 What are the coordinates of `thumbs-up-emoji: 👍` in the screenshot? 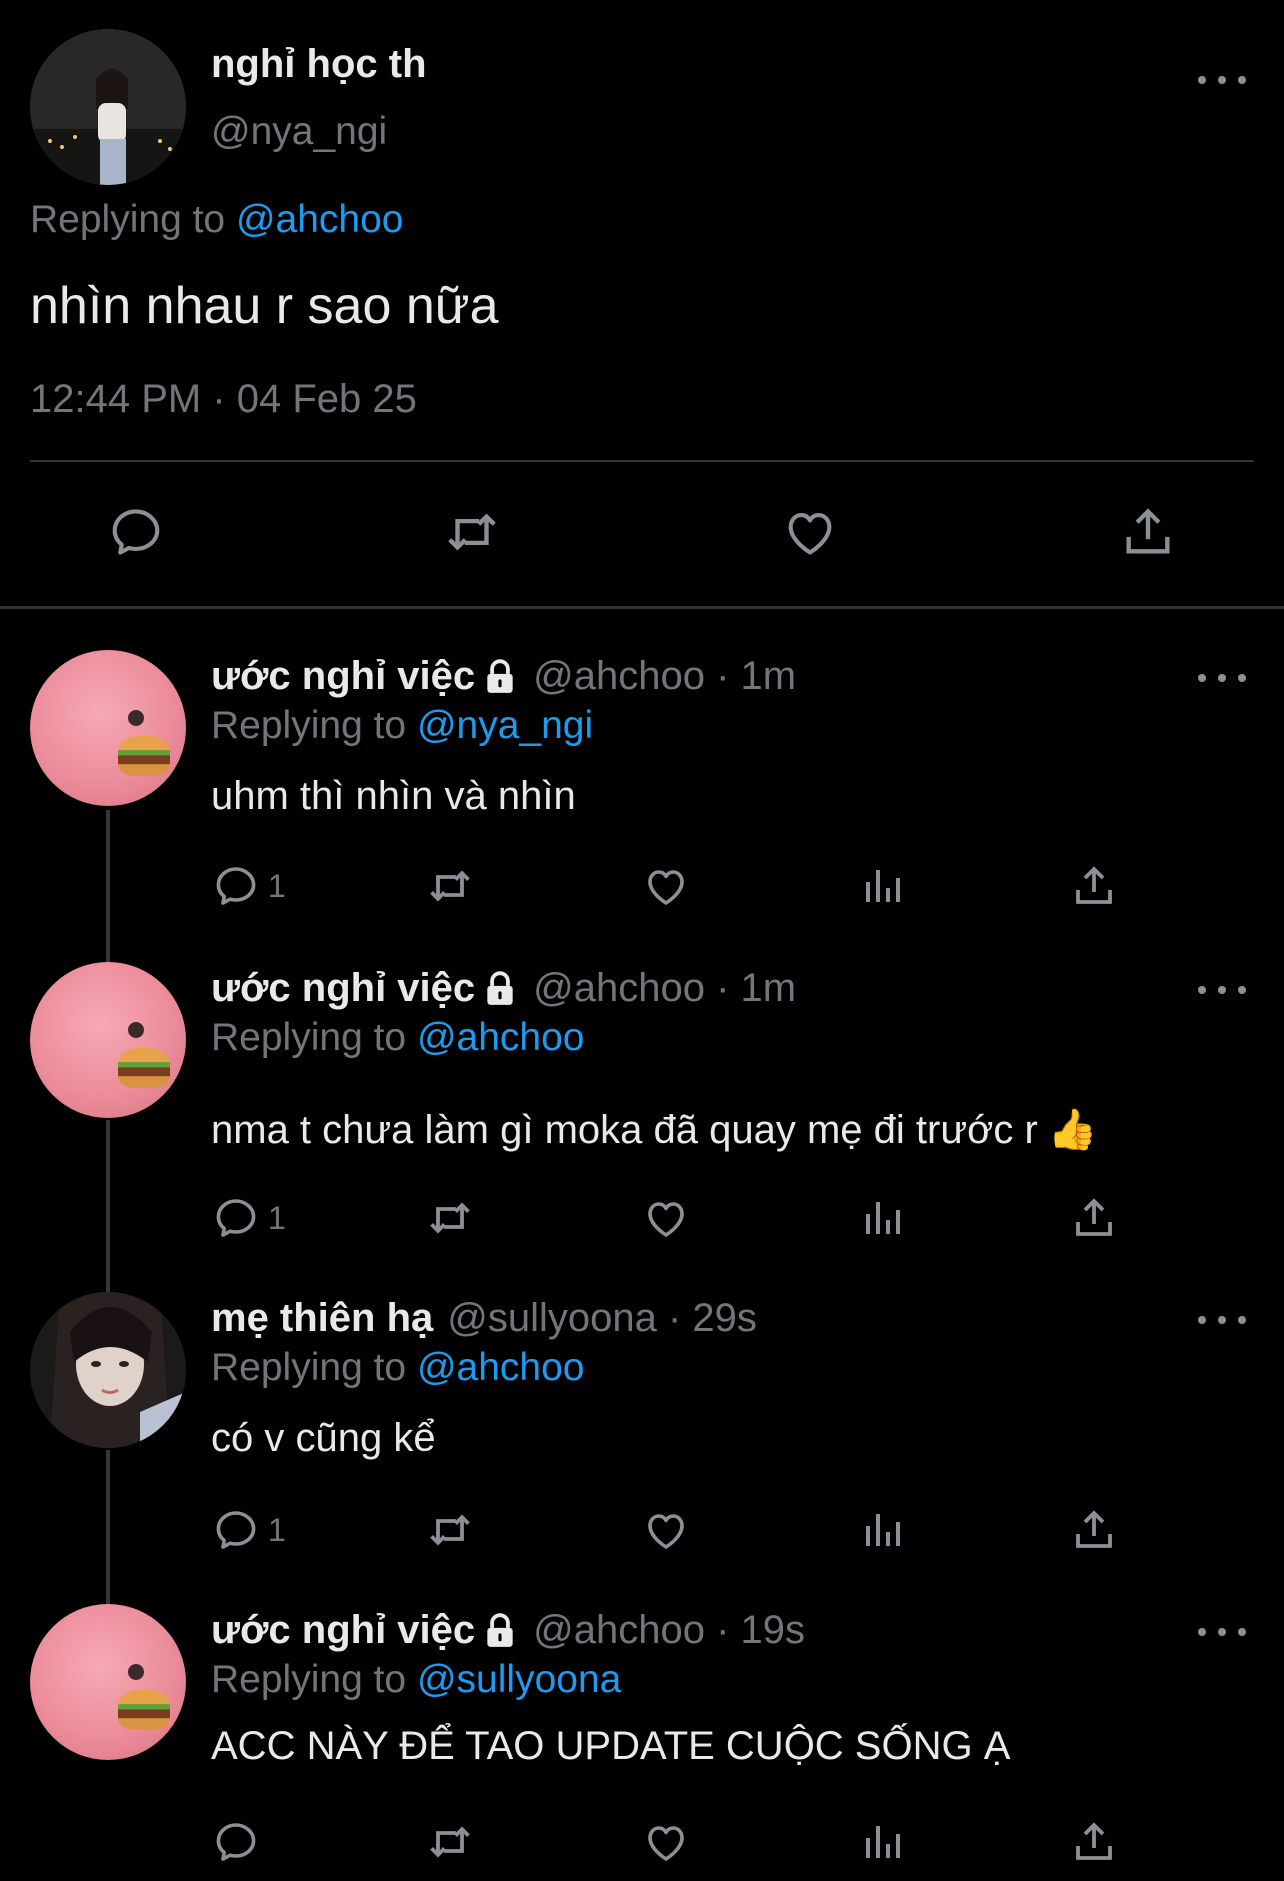 It's located at (1072, 1130).